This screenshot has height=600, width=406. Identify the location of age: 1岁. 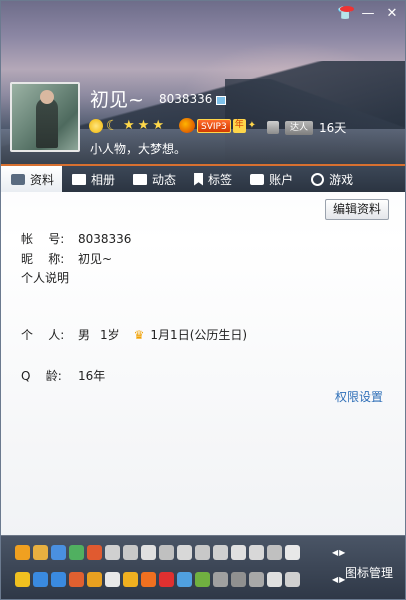
(110, 335).